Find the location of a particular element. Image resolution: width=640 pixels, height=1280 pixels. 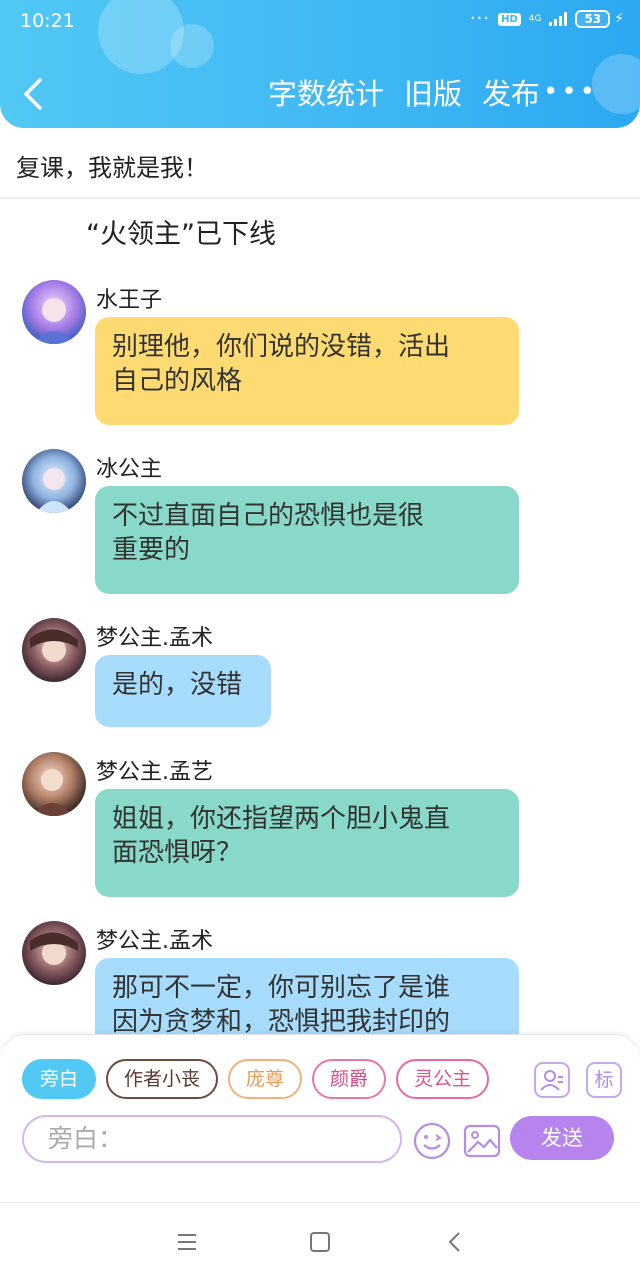

header-actions: 字数统计 旧版 发布 is located at coordinates (404, 94).